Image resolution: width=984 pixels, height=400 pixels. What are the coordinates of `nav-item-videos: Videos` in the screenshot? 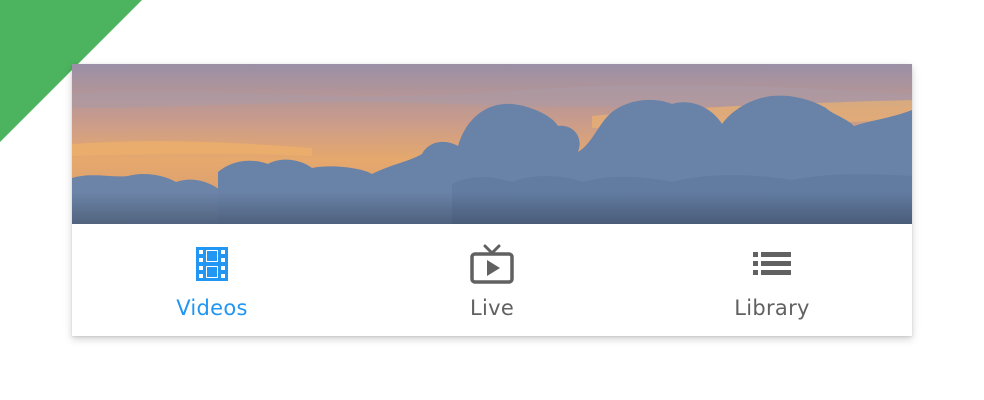 It's located at (212, 280).